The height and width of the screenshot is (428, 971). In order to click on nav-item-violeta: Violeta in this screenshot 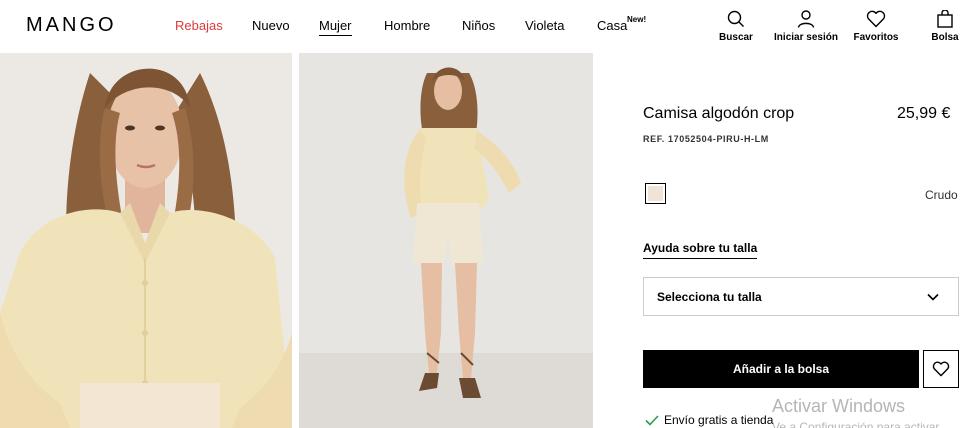, I will do `click(545, 25)`.